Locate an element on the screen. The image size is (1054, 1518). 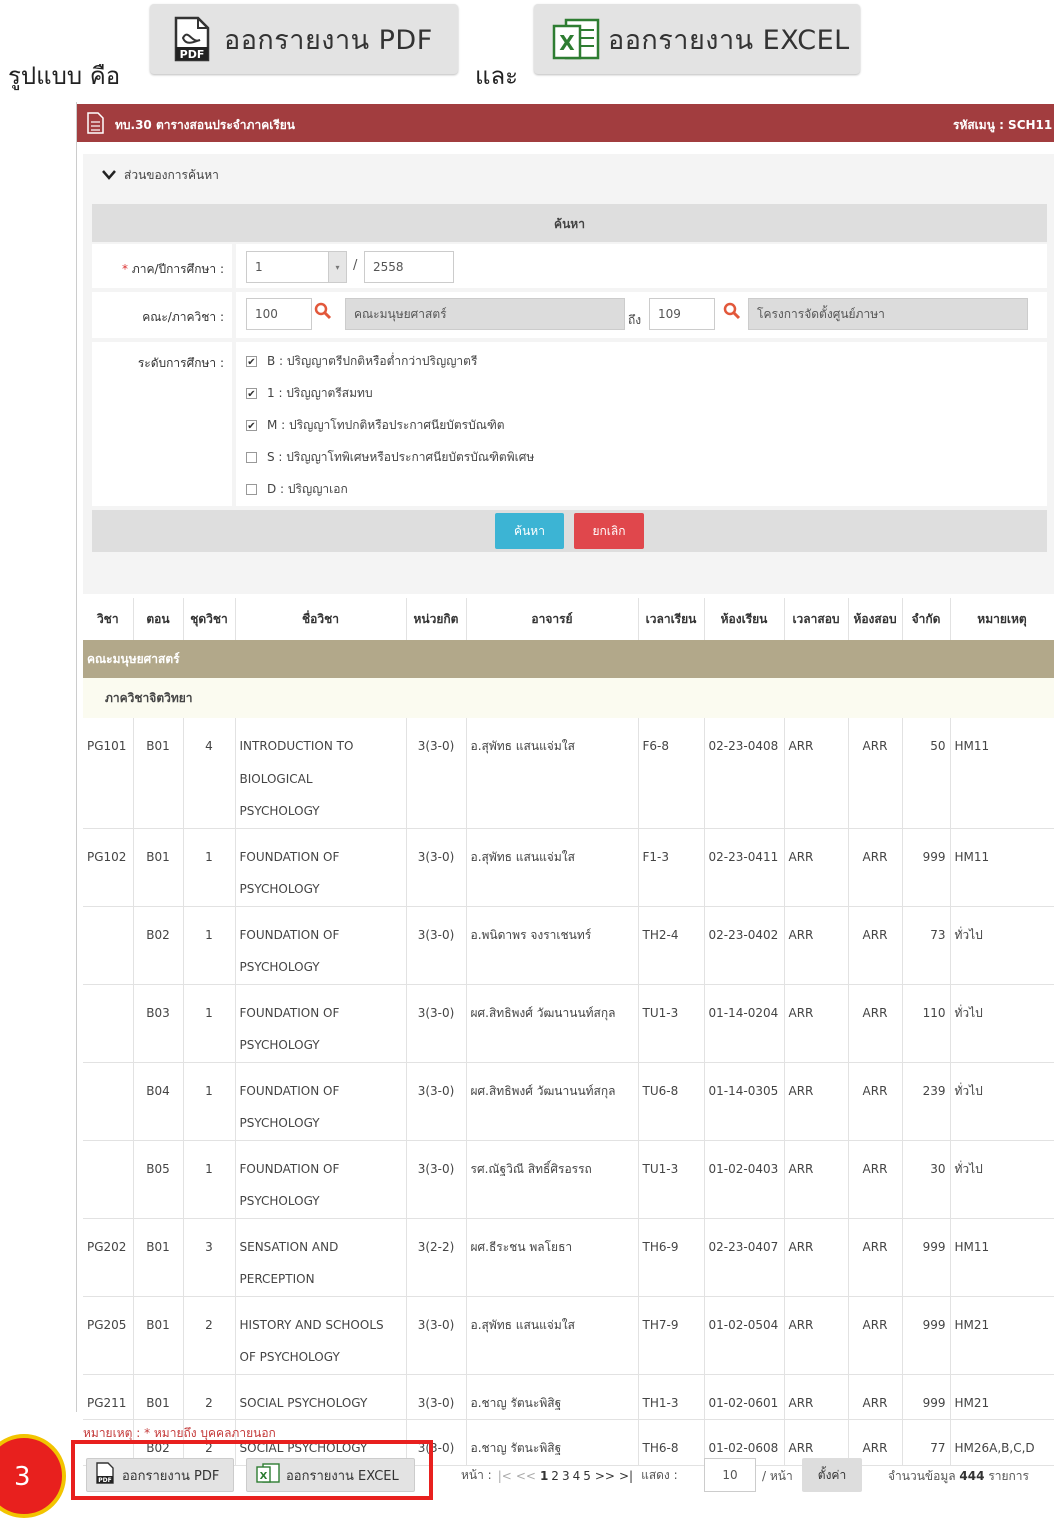
col-exam: เวลาสอบ is located at coordinates (816, 619).